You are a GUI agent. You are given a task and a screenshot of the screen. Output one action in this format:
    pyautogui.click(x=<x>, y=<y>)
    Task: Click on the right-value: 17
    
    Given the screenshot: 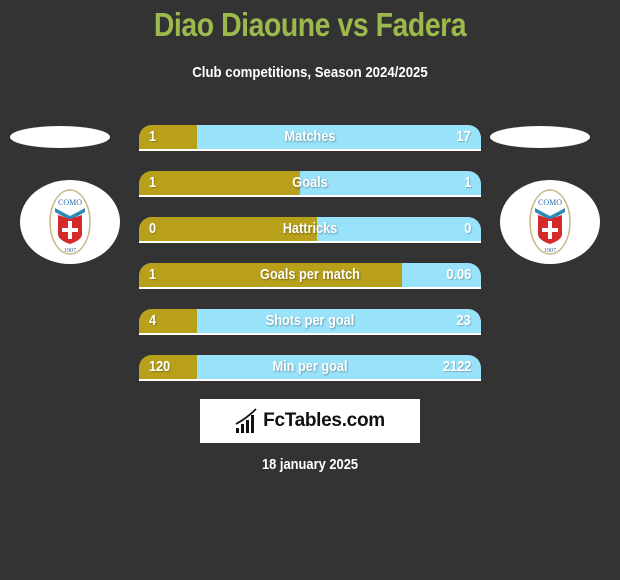 What is the action you would take?
    pyautogui.click(x=463, y=136)
    